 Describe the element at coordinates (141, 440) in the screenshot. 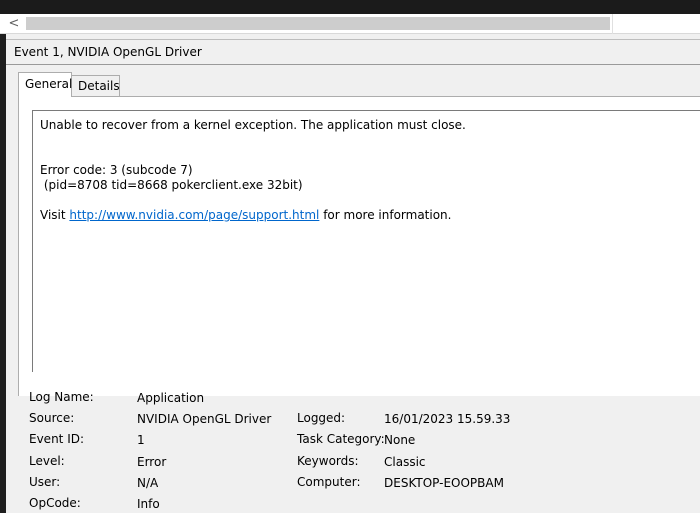

I see `event-id-value: 1` at that location.